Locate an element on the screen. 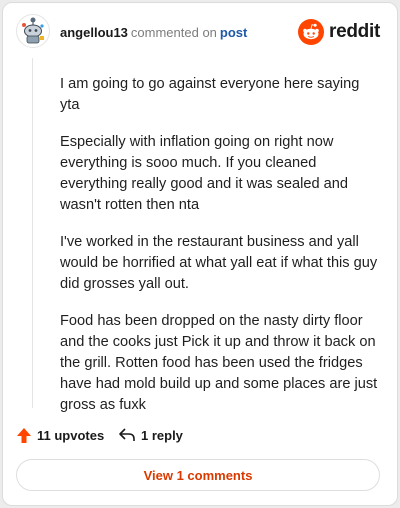 The width and height of the screenshot is (400, 508). post-link: post is located at coordinates (233, 32).